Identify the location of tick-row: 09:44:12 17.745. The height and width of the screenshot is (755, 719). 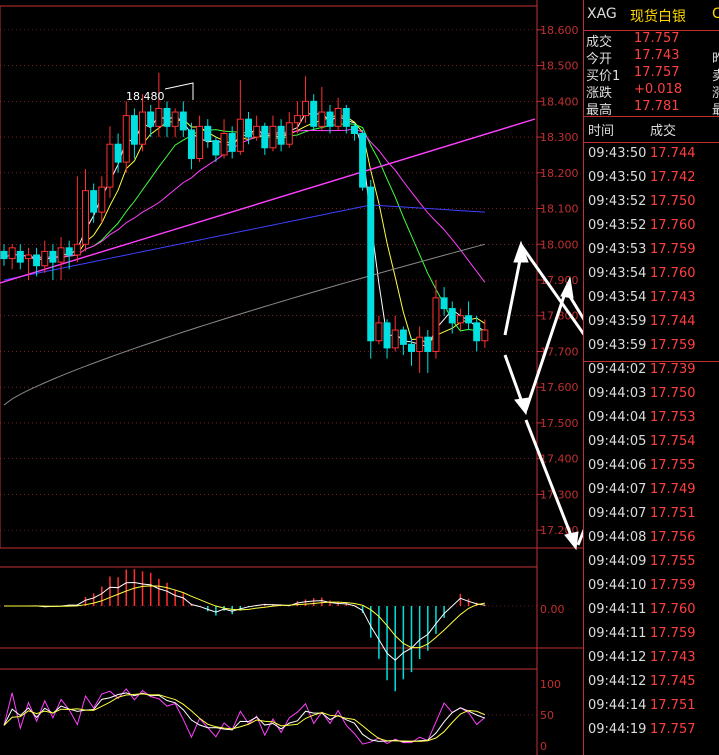
(651, 686).